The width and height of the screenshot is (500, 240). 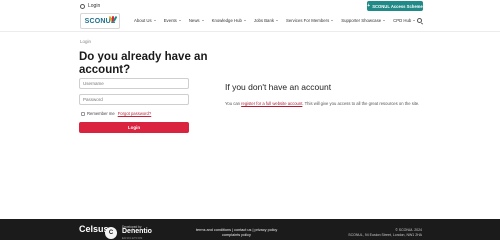 What do you see at coordinates (143, 63) in the screenshot?
I see `page-title: Do you already have an account?` at bounding box center [143, 63].